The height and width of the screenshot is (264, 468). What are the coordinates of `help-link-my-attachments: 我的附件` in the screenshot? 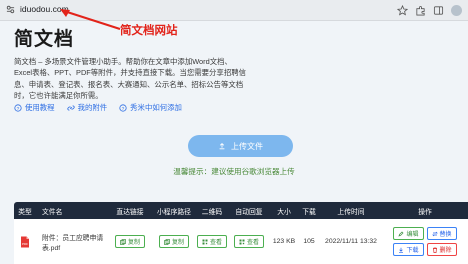 It's located at (87, 107).